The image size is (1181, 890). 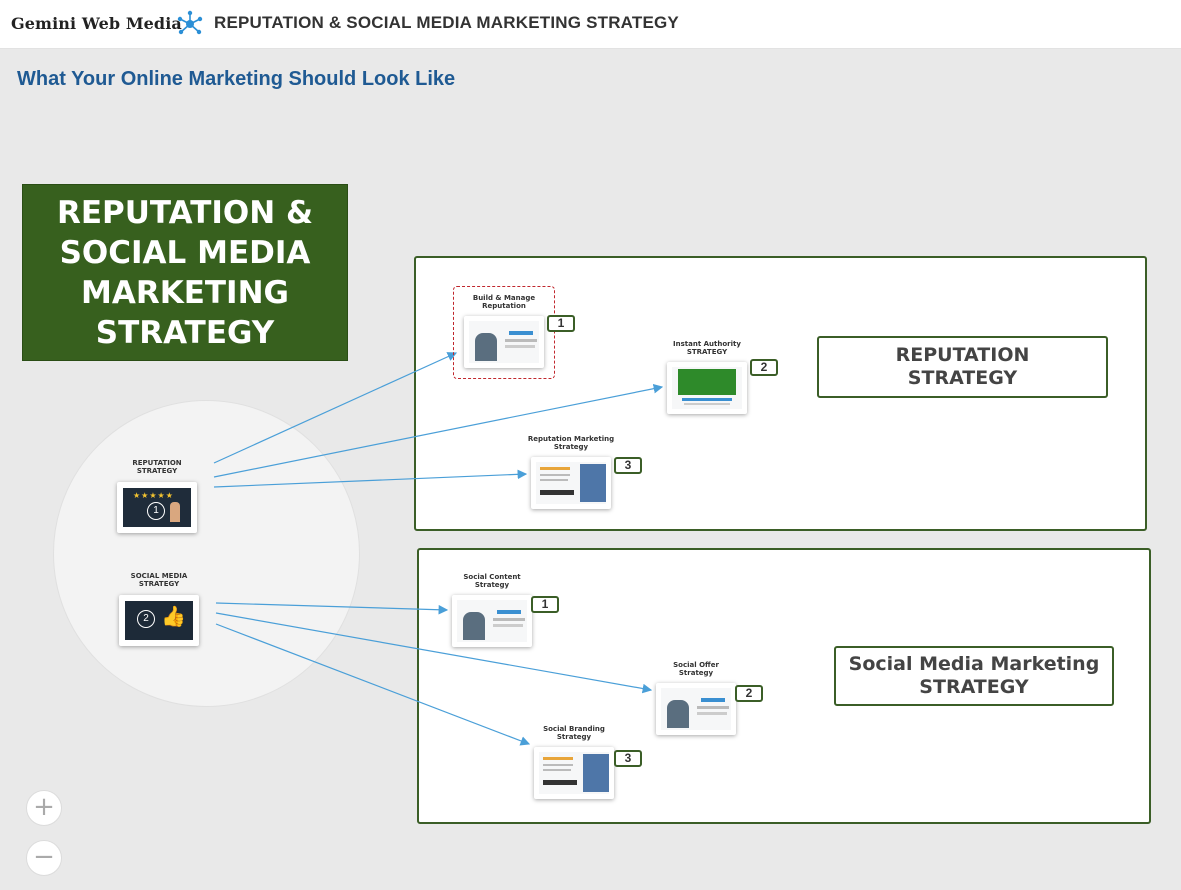 What do you see at coordinates (696, 669) in the screenshot?
I see `soc-item-2-caption: Social Offer Strategy` at bounding box center [696, 669].